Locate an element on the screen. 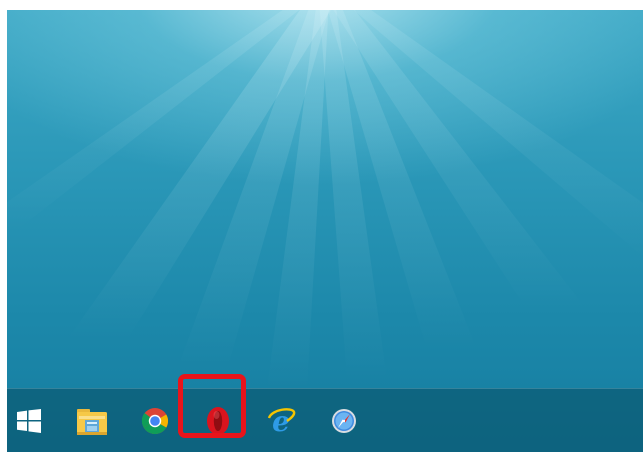 The height and width of the screenshot is (452, 643). file-explorer-button is located at coordinates (92, 421).